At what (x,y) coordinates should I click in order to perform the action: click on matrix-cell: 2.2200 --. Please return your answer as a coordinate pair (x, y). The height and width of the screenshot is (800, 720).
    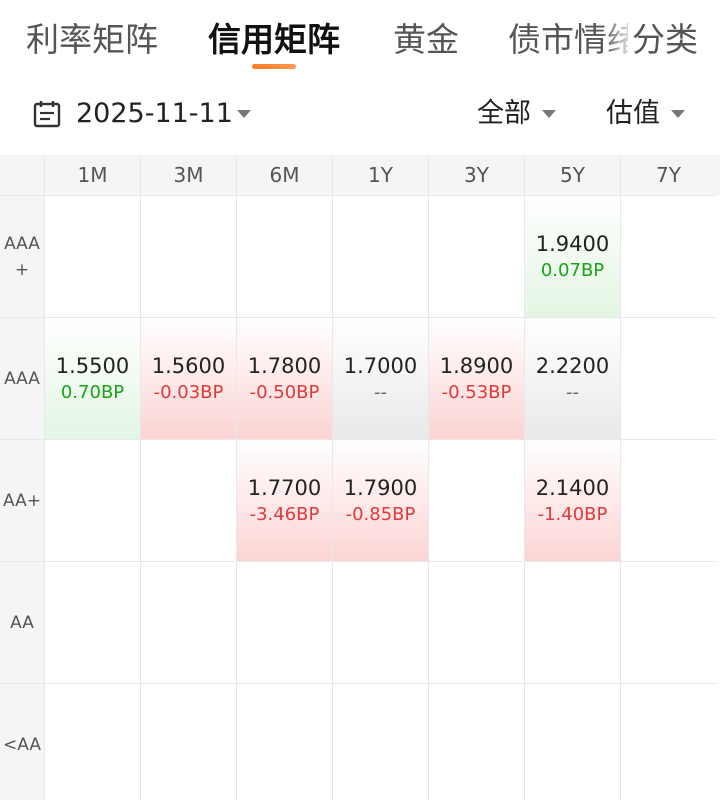
    Looking at the image, I should click on (572, 378).